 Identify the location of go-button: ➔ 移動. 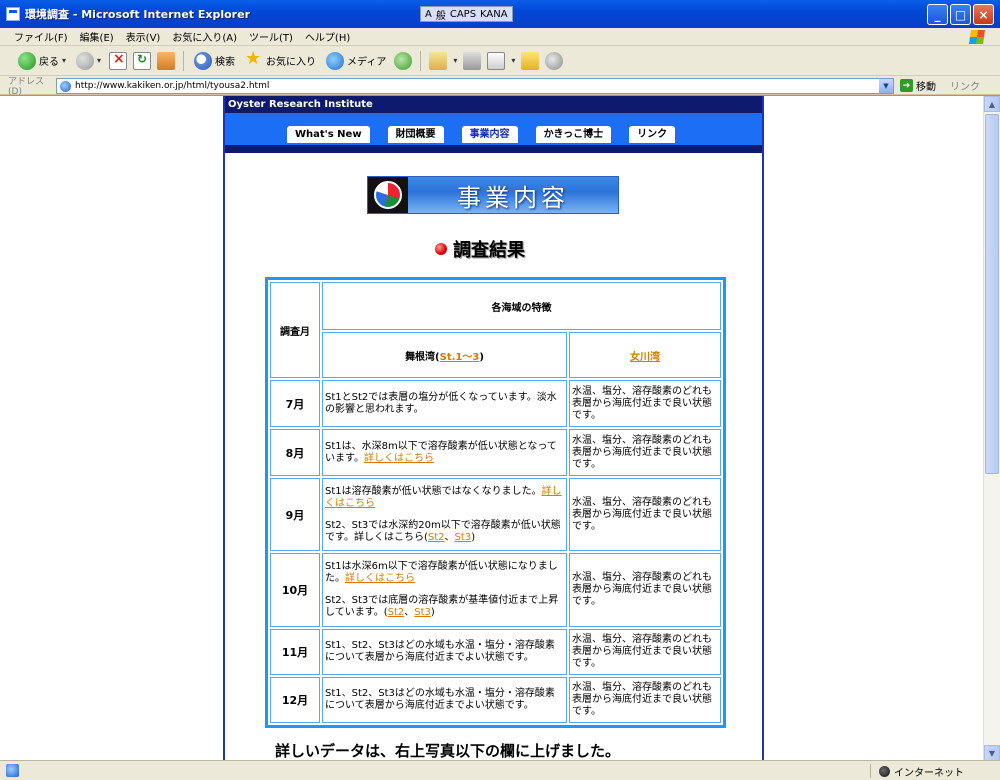
(918, 85).